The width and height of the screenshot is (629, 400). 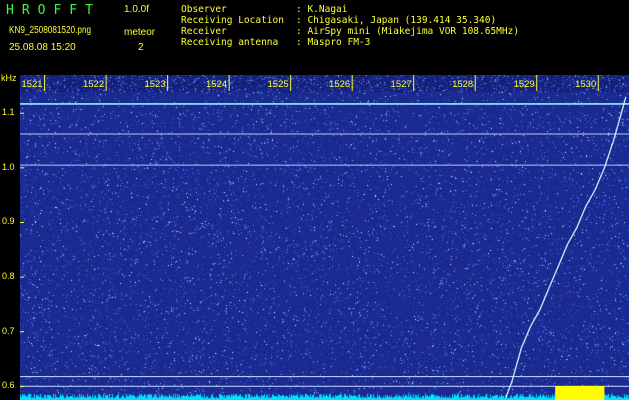 What do you see at coordinates (9, 78) in the screenshot?
I see `y-axis-unit: kHz` at bounding box center [9, 78].